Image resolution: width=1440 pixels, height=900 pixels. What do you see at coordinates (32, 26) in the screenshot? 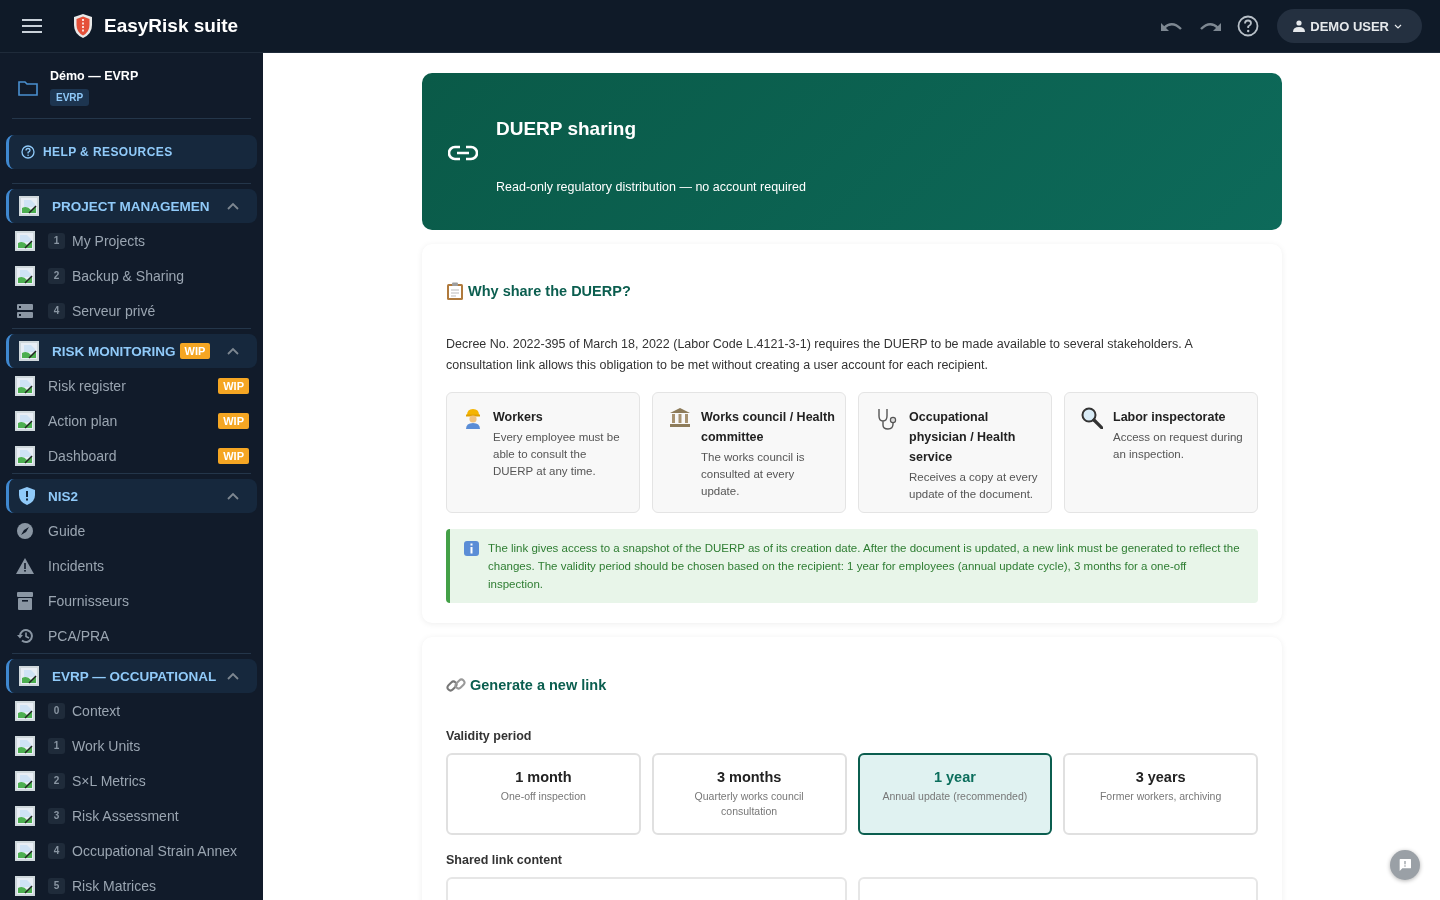
I see `menu-icon` at bounding box center [32, 26].